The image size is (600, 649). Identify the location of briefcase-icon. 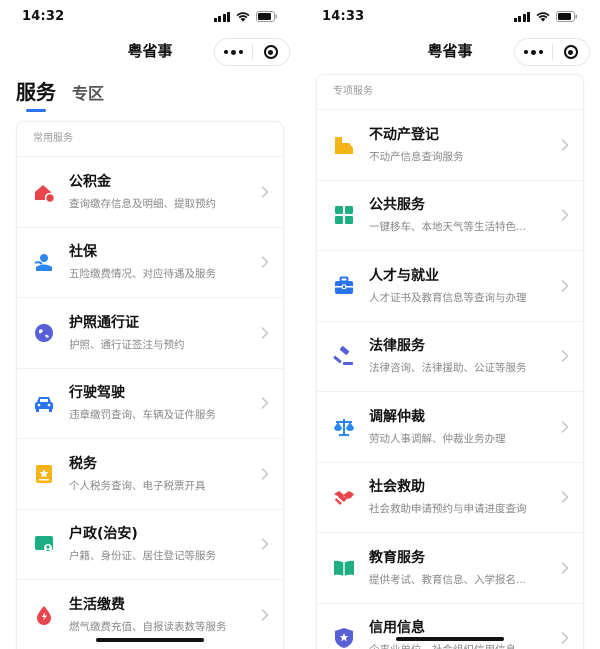
(344, 286).